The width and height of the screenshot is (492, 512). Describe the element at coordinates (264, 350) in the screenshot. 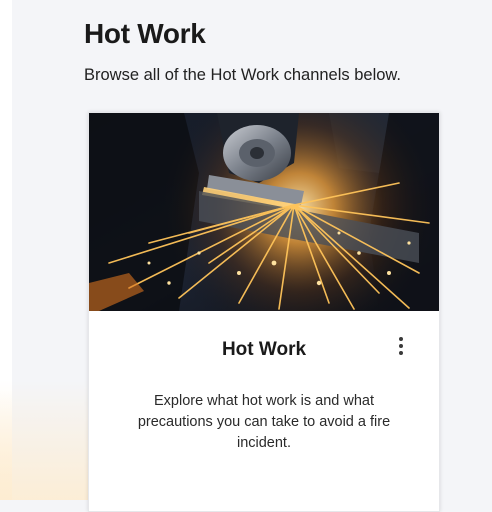

I see `card-title: Hot Work` at that location.